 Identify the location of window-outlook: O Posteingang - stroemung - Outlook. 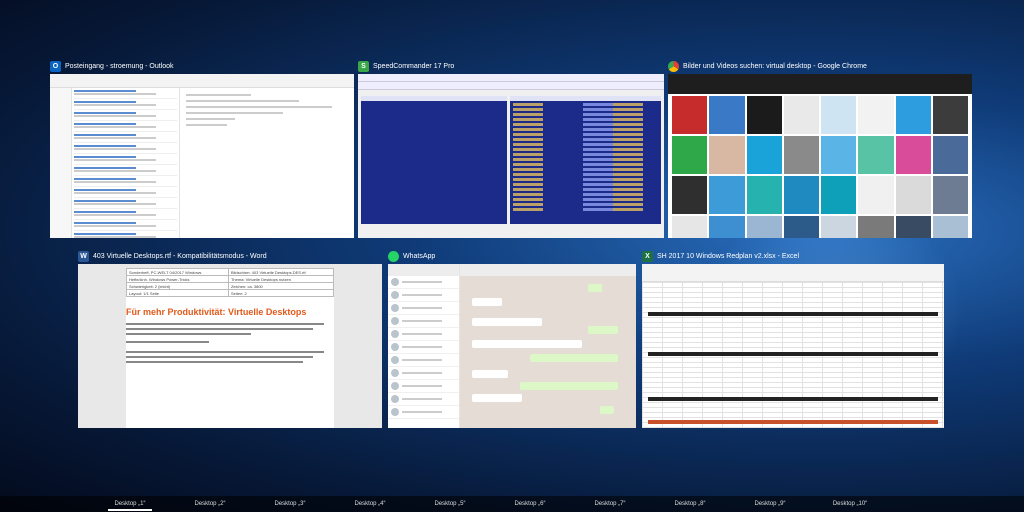
(202, 148).